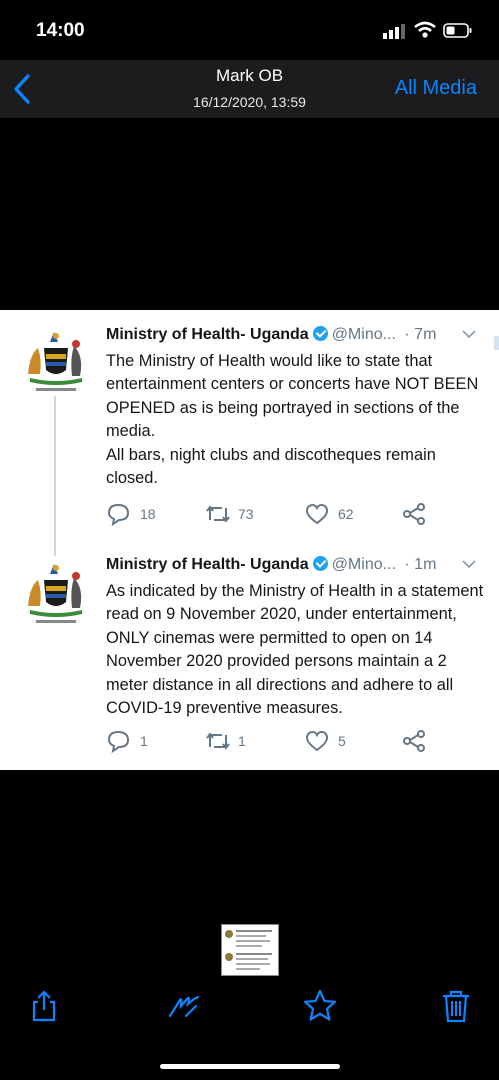 Image resolution: width=499 pixels, height=1080 pixels. What do you see at coordinates (496, 343) in the screenshot?
I see `card-edge-marker` at bounding box center [496, 343].